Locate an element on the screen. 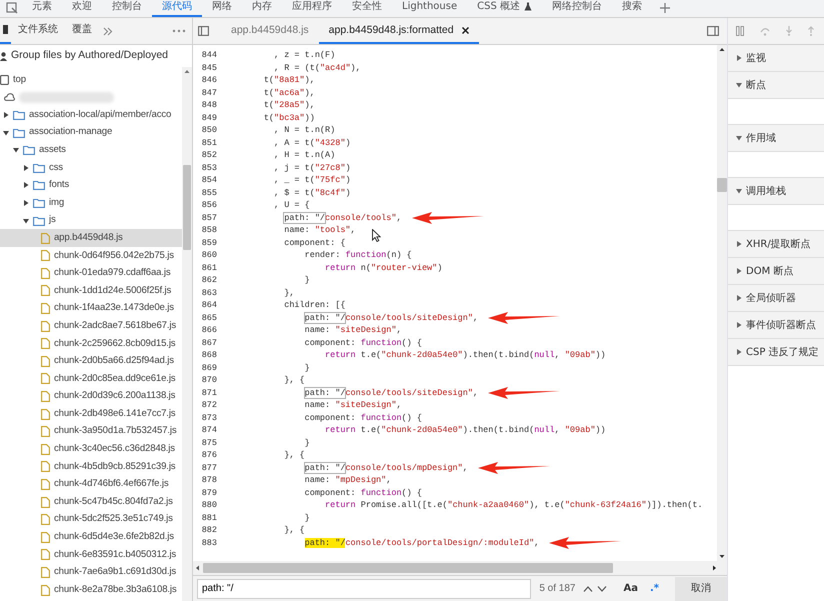 The image size is (824, 601). file-item: chunk-1f4aa23e.1473de0e.js is located at coordinates (91, 309).